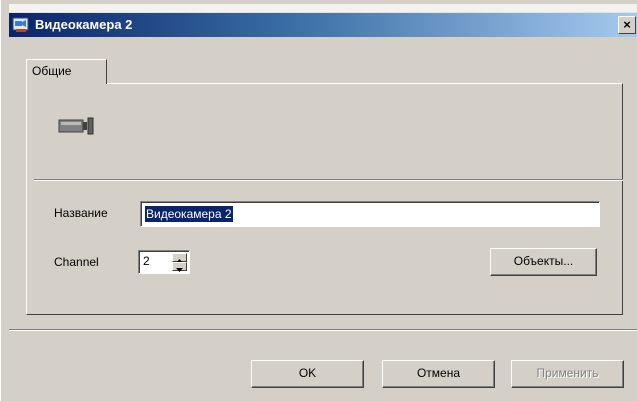 The width and height of the screenshot is (637, 401). I want to click on apply-button: Применить, so click(567, 374).